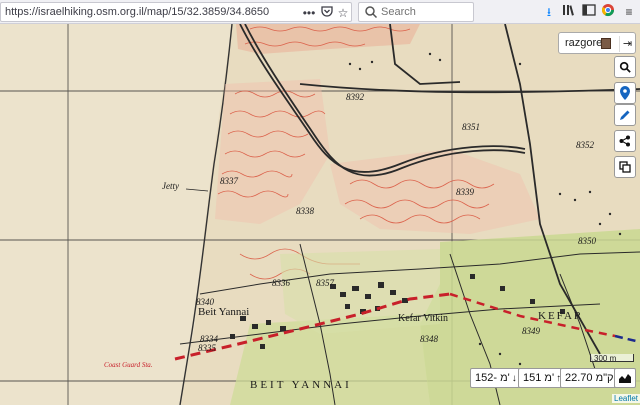 The width and height of the screenshot is (640, 405). What do you see at coordinates (429, 339) in the screenshot?
I see `label-grid-8348: 8348` at bounding box center [429, 339].